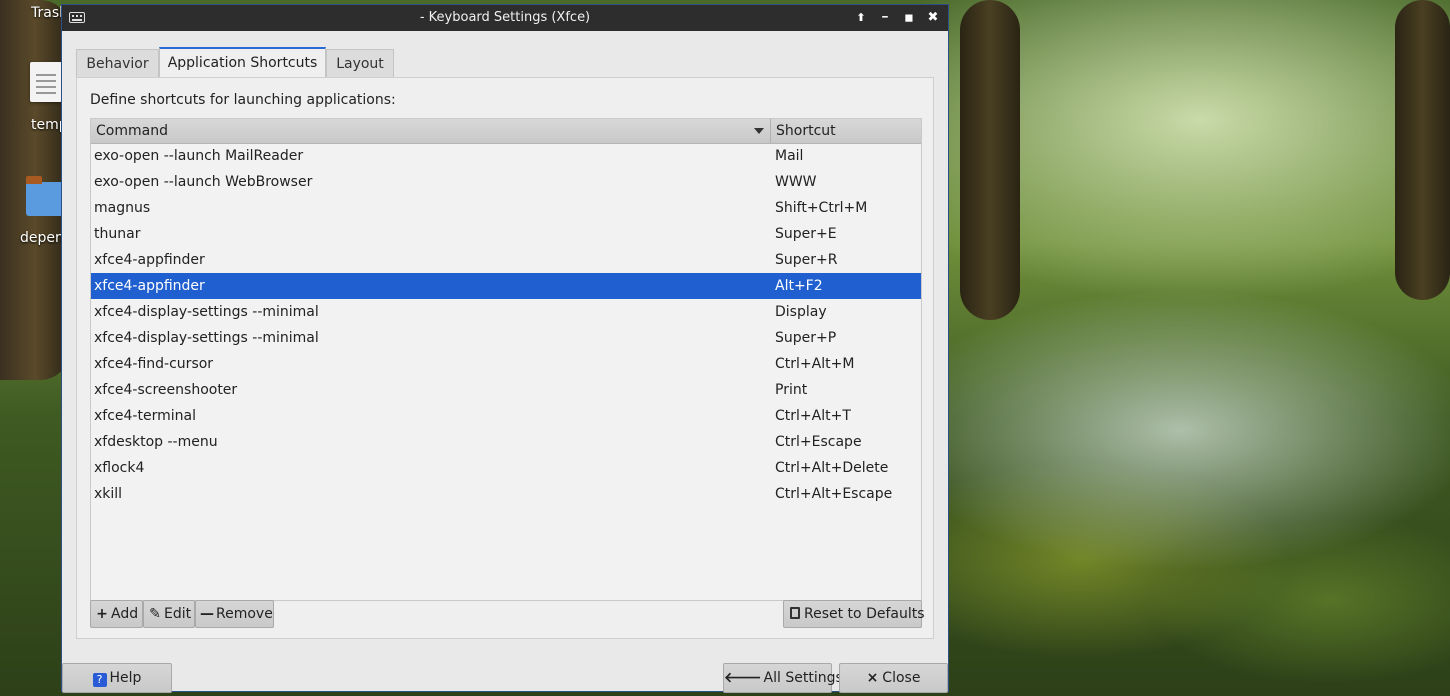  What do you see at coordinates (795, 613) in the screenshot?
I see `reset-icon` at bounding box center [795, 613].